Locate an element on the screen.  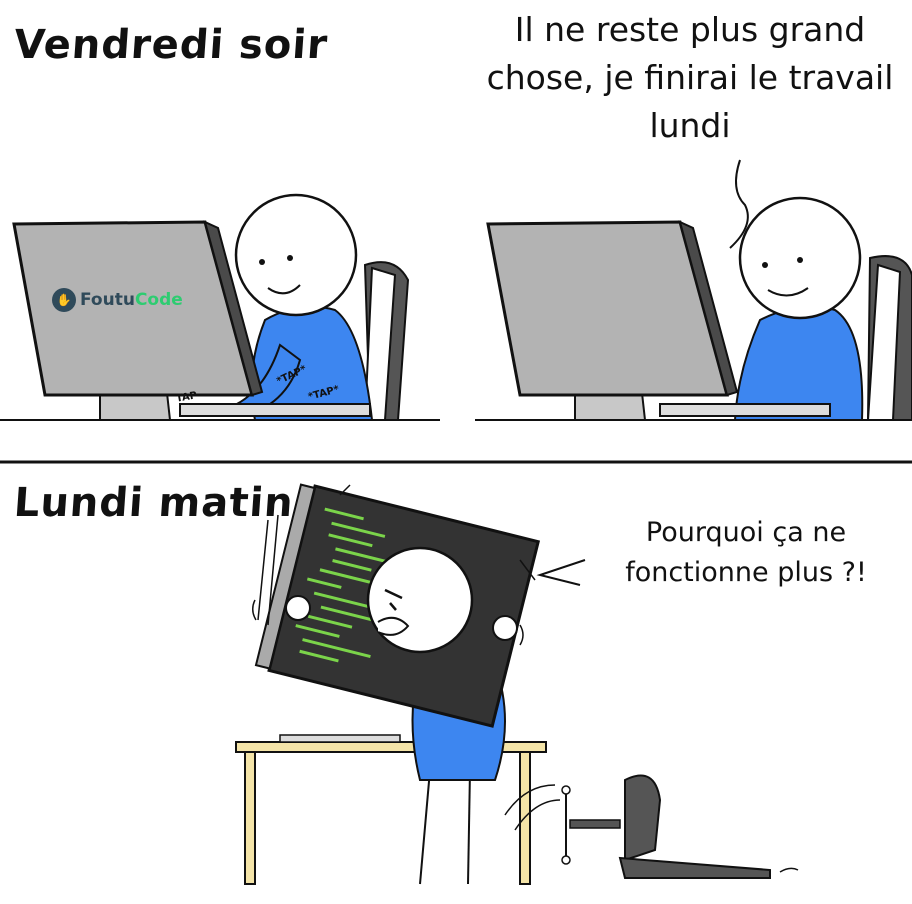
caption-friday: Vendredi soir is located at coordinates (171, 45).